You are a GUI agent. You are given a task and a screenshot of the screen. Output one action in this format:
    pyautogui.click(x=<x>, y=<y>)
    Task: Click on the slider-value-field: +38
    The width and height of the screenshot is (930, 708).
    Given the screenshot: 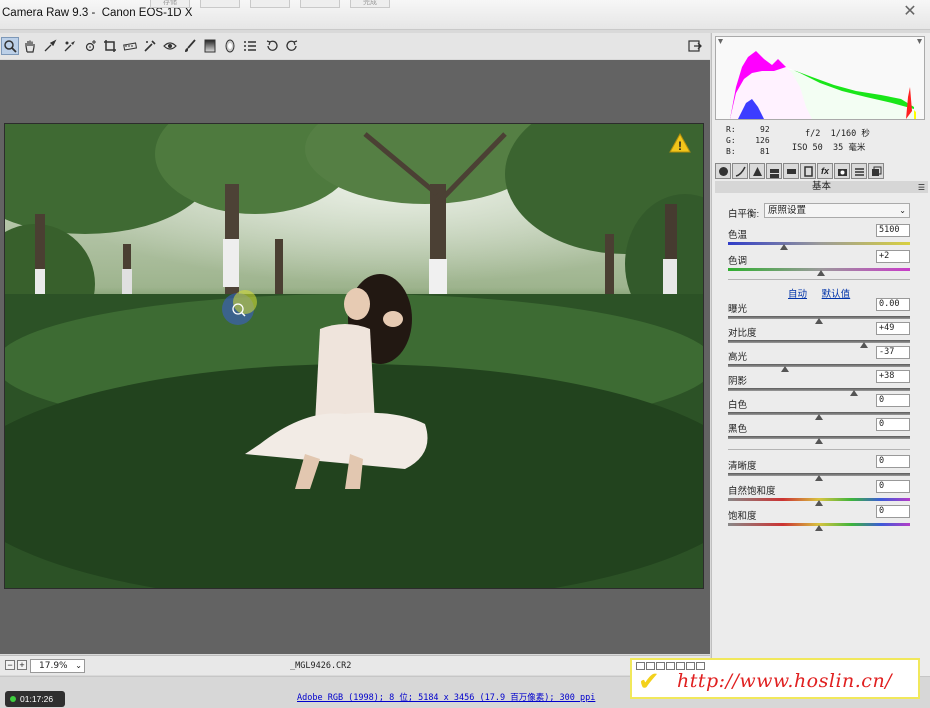 What is the action you would take?
    pyautogui.click(x=893, y=376)
    